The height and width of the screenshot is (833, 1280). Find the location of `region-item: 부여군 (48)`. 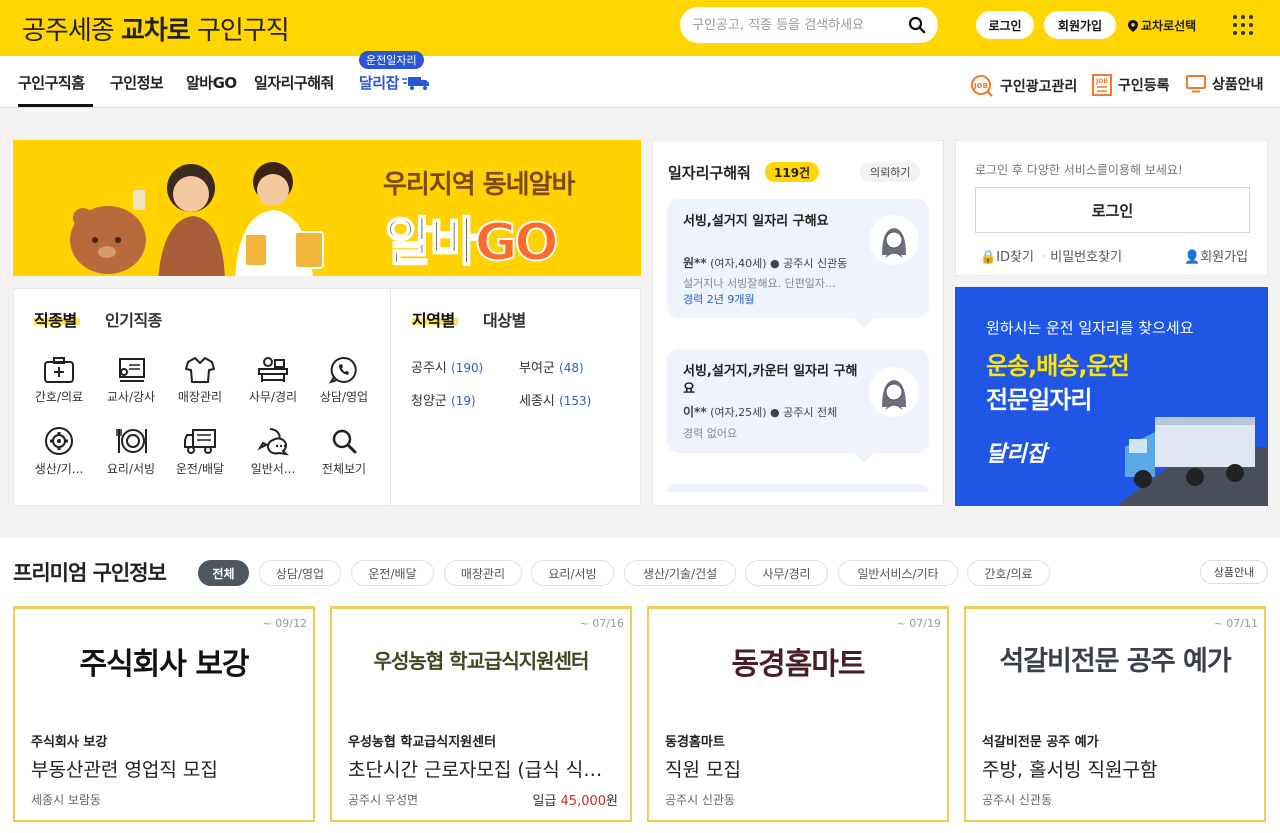

region-item: 부여군 (48) is located at coordinates (551, 366).